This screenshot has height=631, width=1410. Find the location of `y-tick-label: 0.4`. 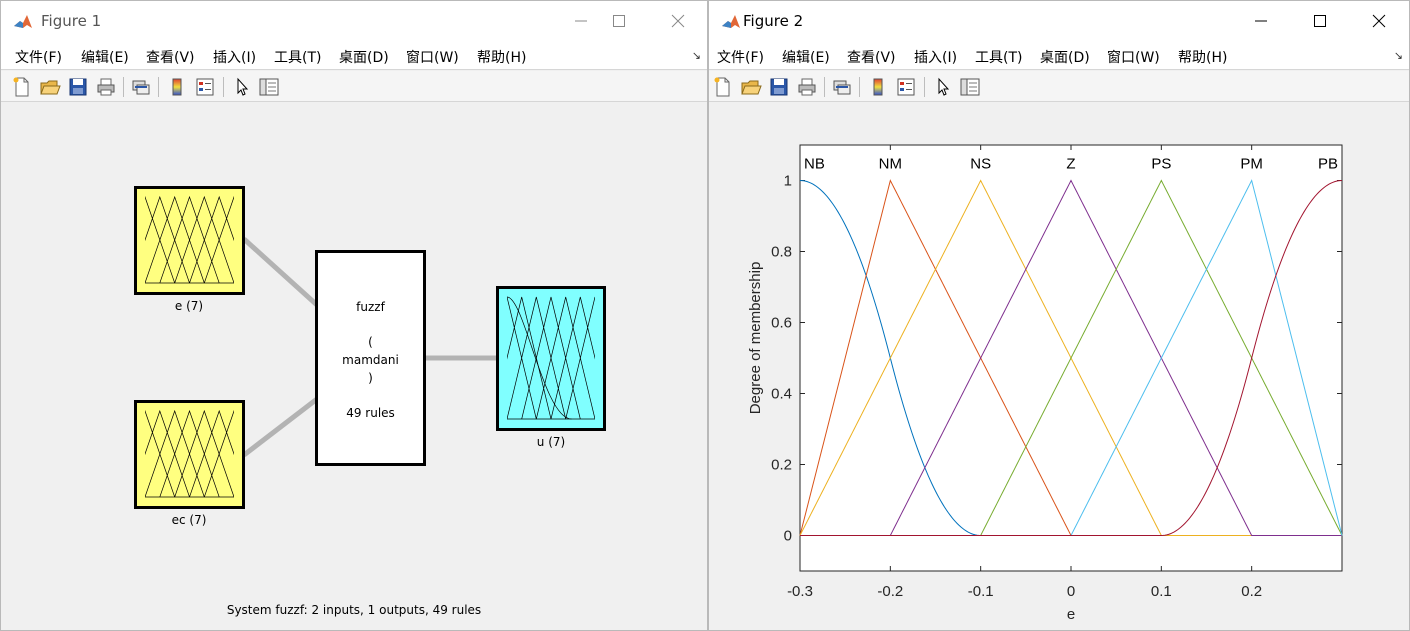

y-tick-label: 0.4 is located at coordinates (781, 394).